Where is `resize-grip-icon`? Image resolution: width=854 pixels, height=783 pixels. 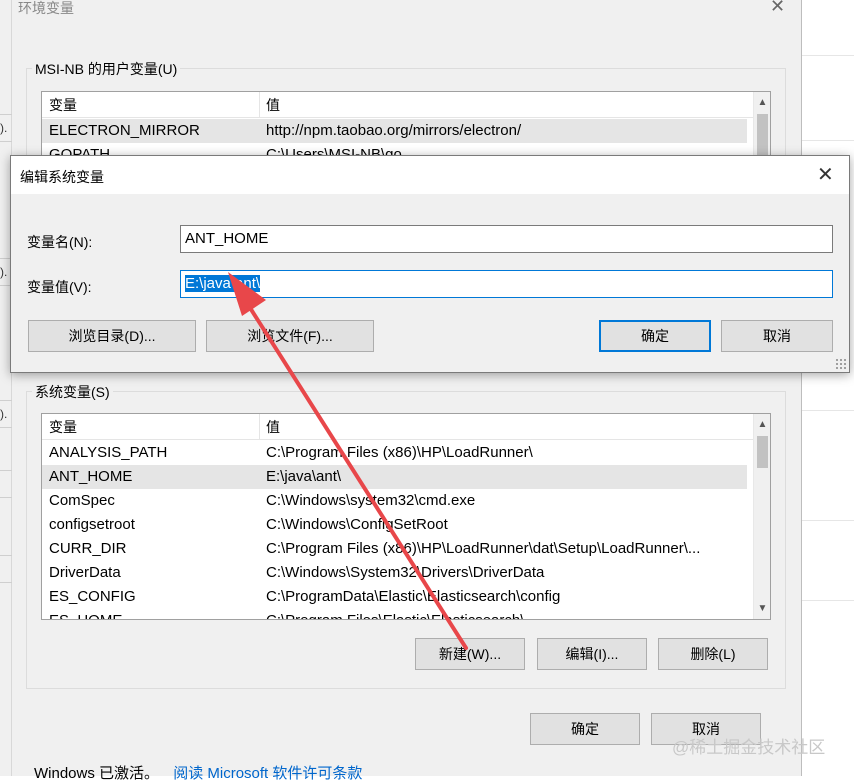
resize-grip-icon is located at coordinates (841, 364).